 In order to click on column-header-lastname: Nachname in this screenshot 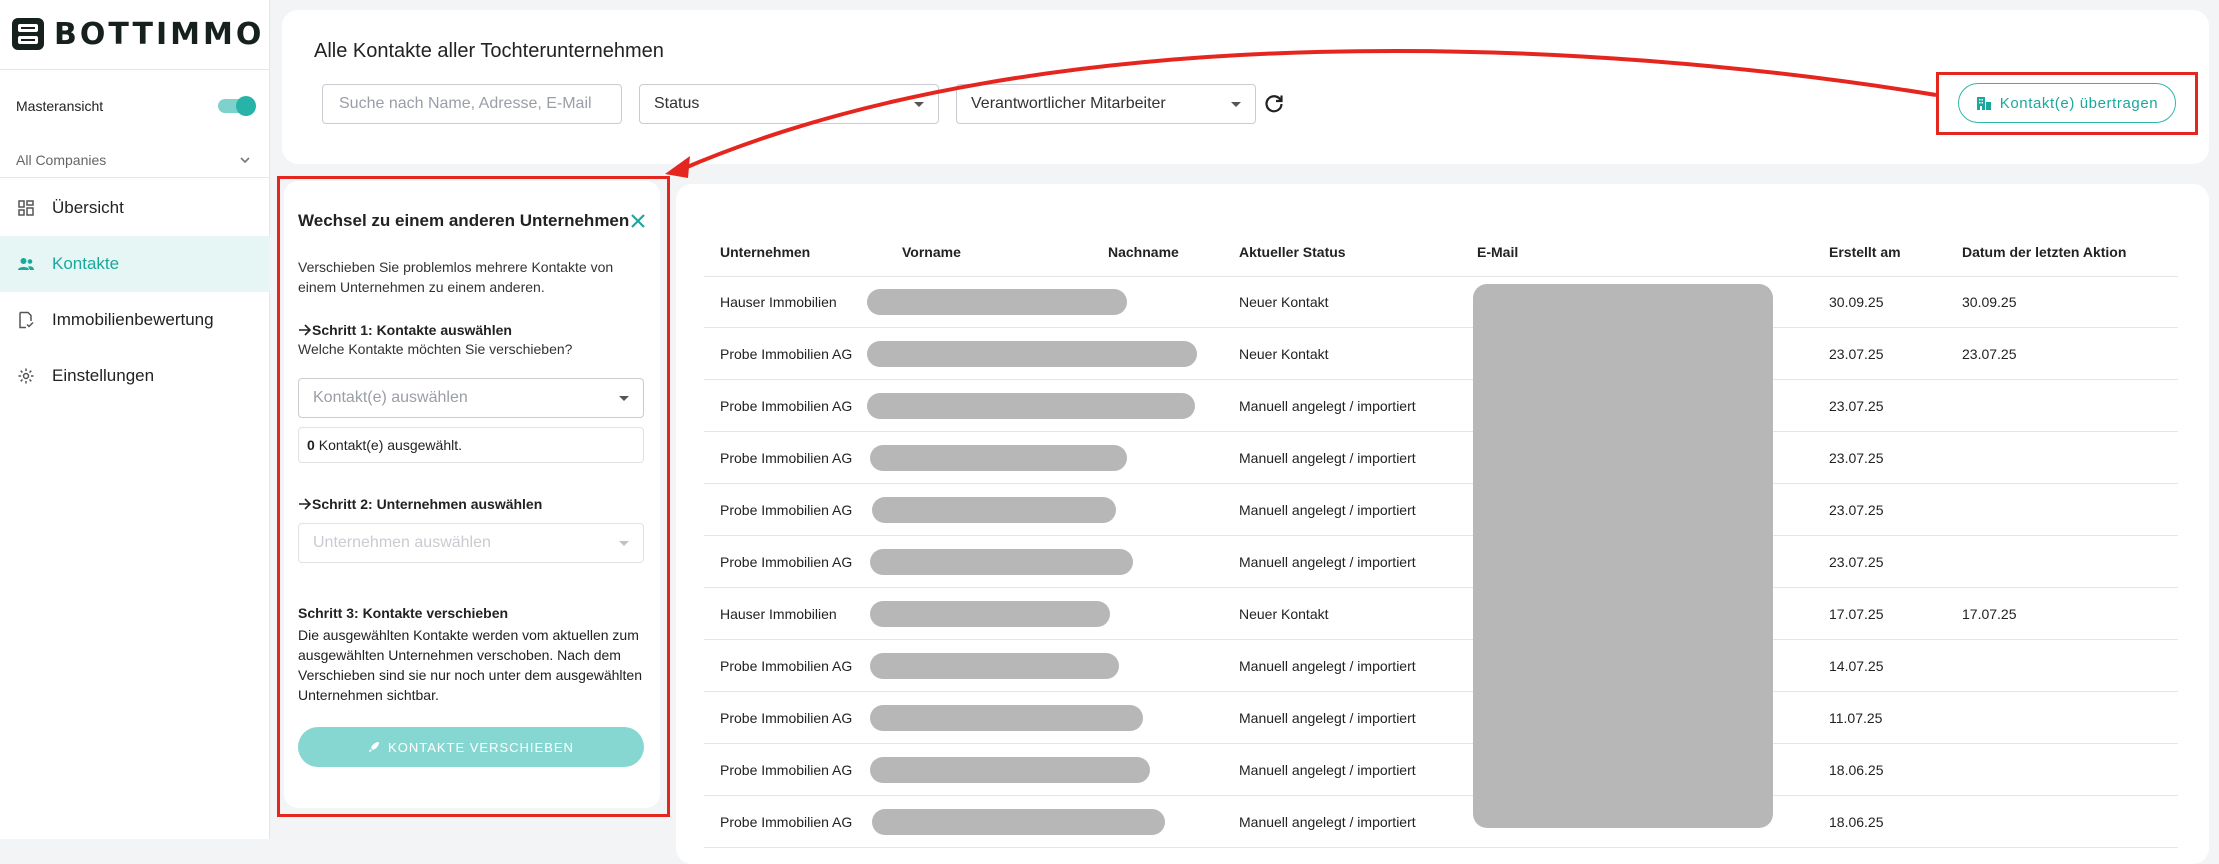, I will do `click(1143, 252)`.